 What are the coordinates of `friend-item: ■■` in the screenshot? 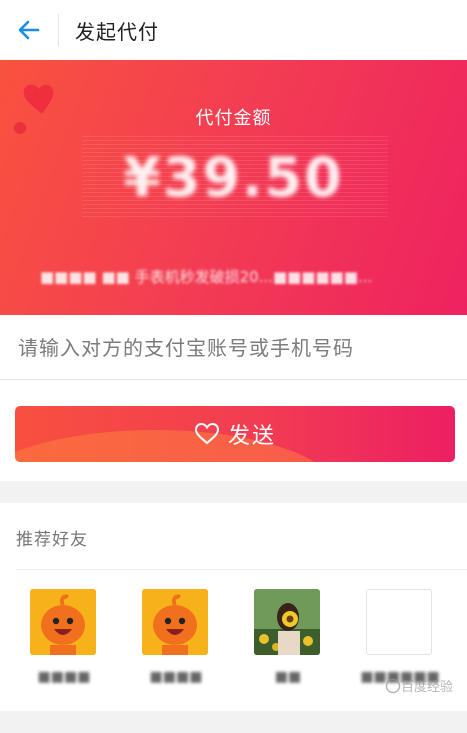 It's located at (288, 644).